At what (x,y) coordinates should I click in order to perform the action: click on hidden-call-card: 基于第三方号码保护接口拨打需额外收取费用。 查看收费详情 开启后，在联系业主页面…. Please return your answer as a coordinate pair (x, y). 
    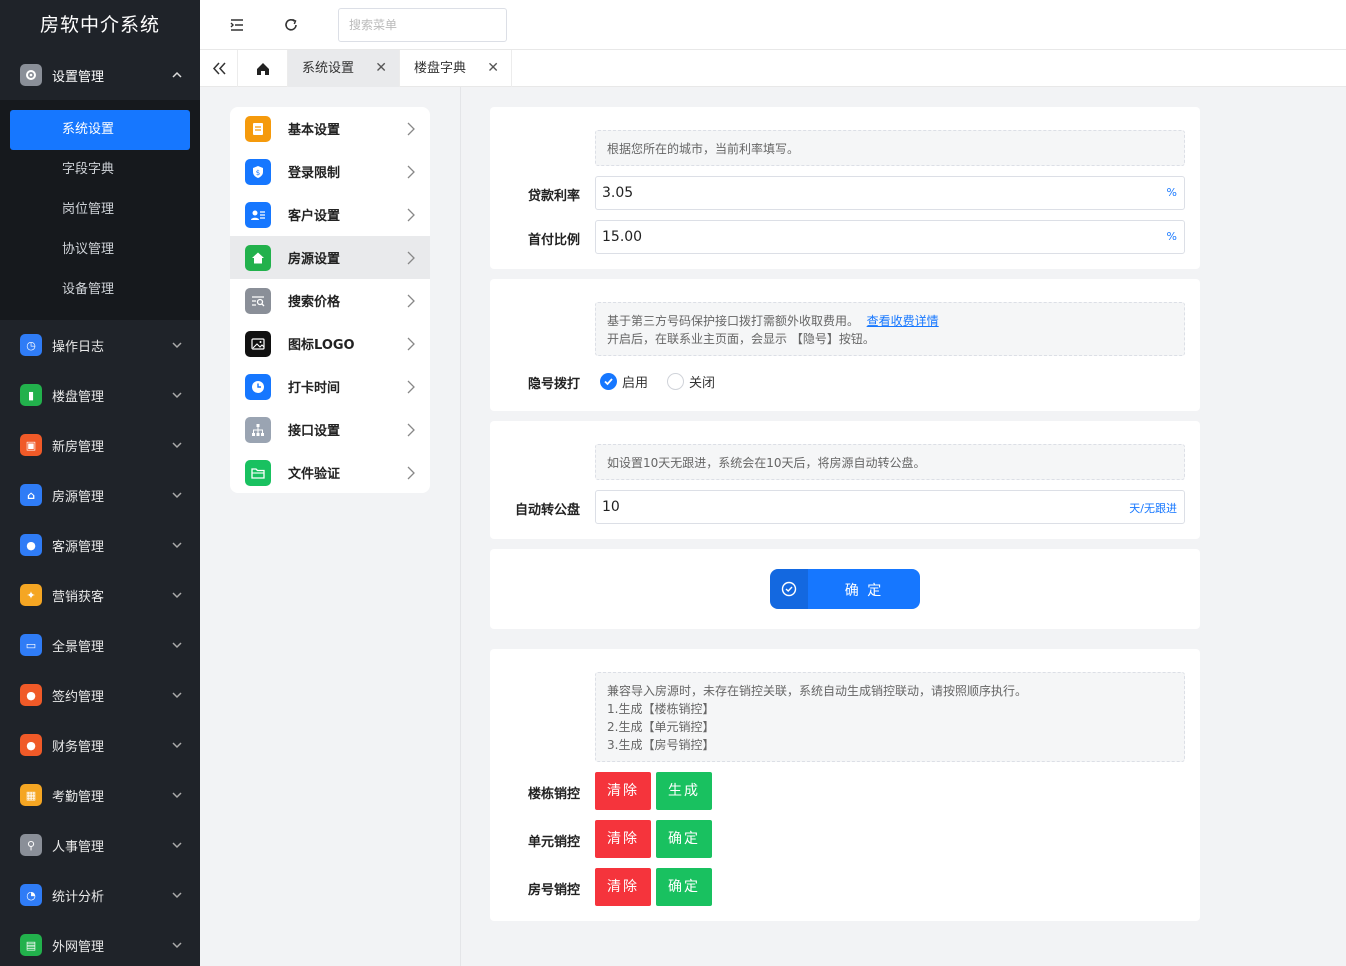
    Looking at the image, I should click on (845, 345).